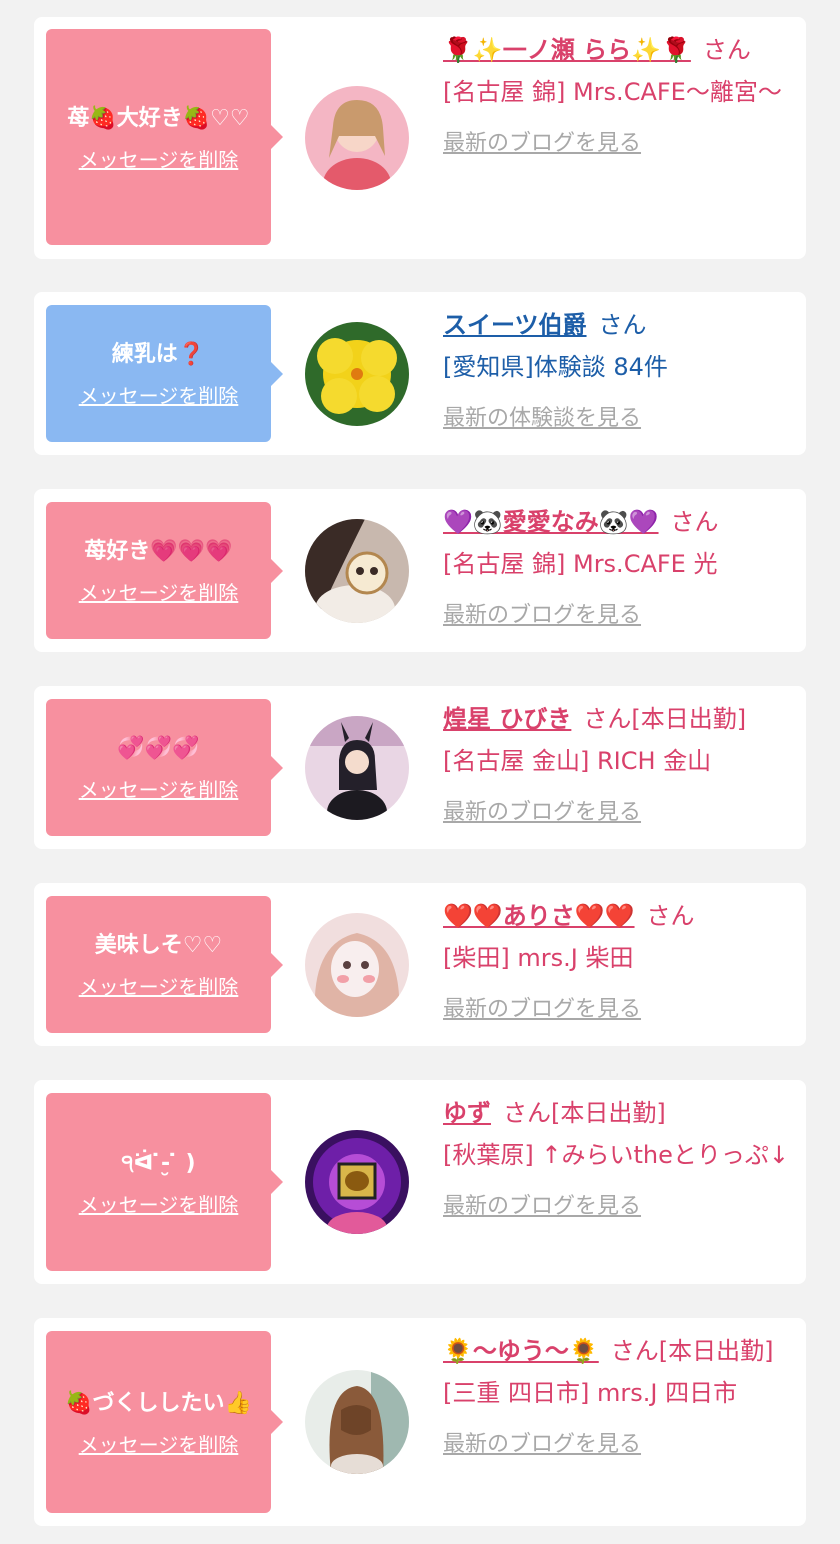 This screenshot has height=1544, width=840. Describe the element at coordinates (551, 522) in the screenshot. I see `sender-name-link: 💜🐼愛愛なみ🐼💜` at that location.